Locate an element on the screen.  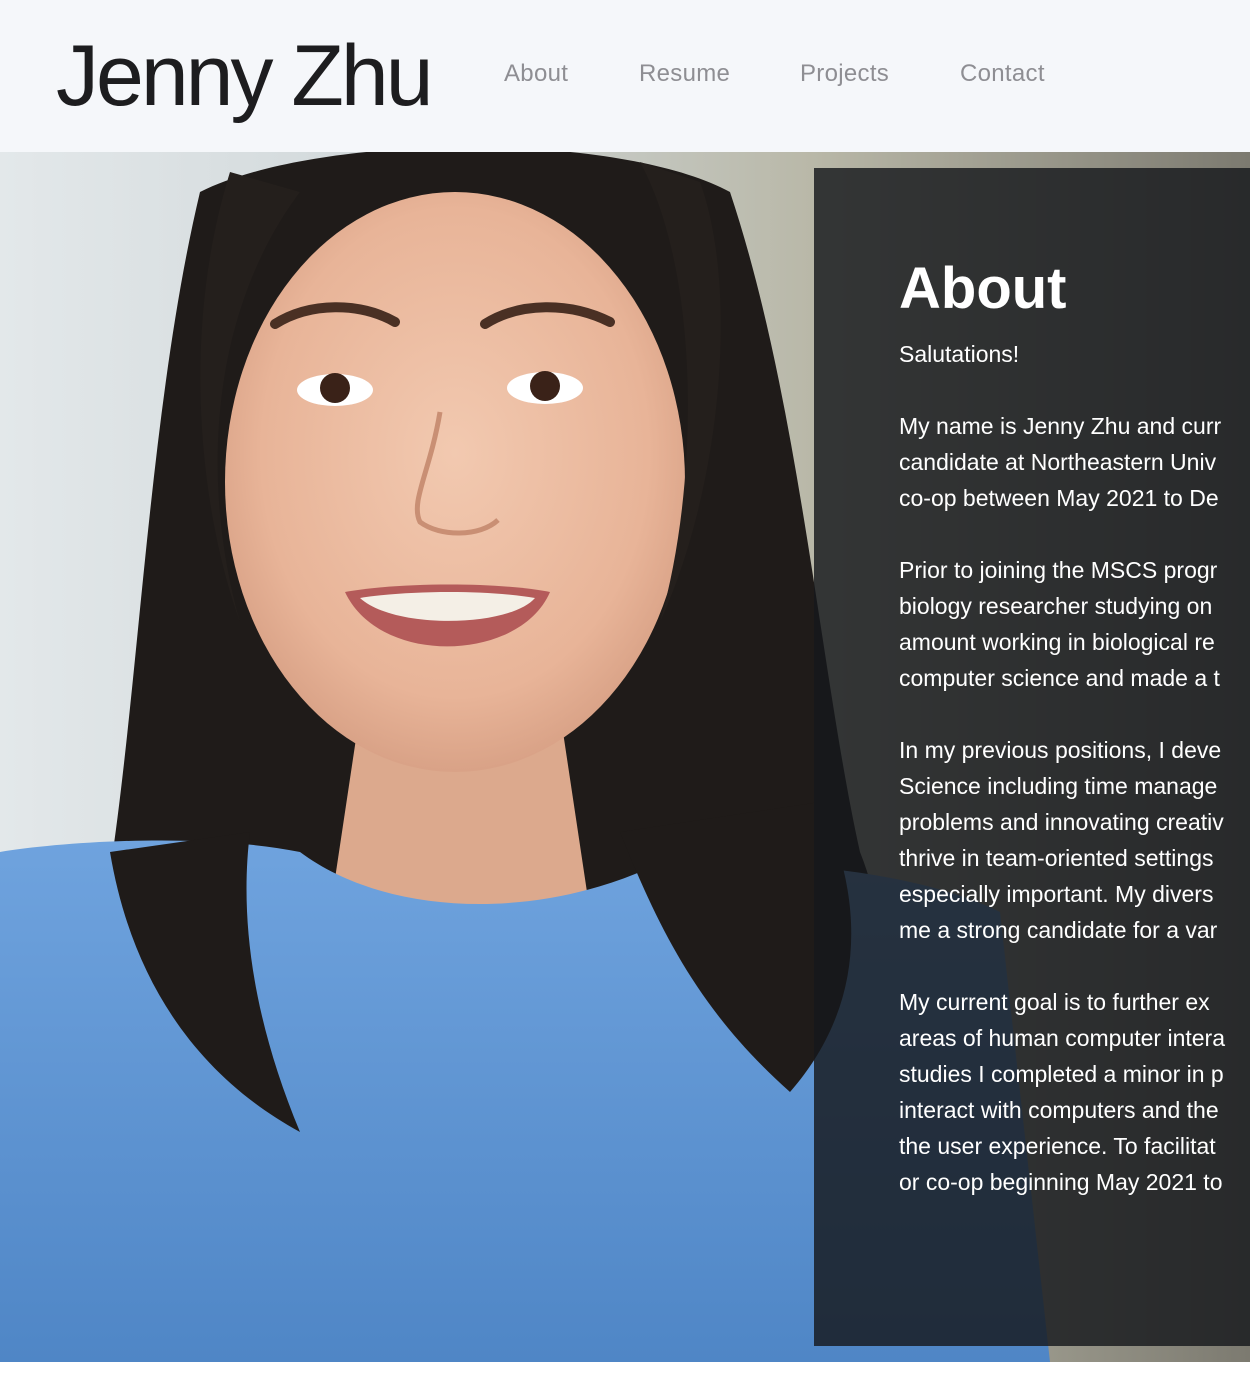
paragraph-line: My current goal is to further ex is located at coordinates (1054, 1002).